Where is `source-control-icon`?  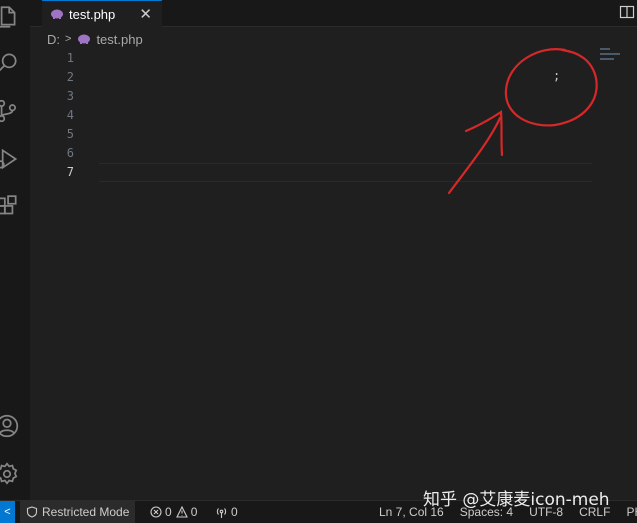
source-control-icon is located at coordinates (12, 111).